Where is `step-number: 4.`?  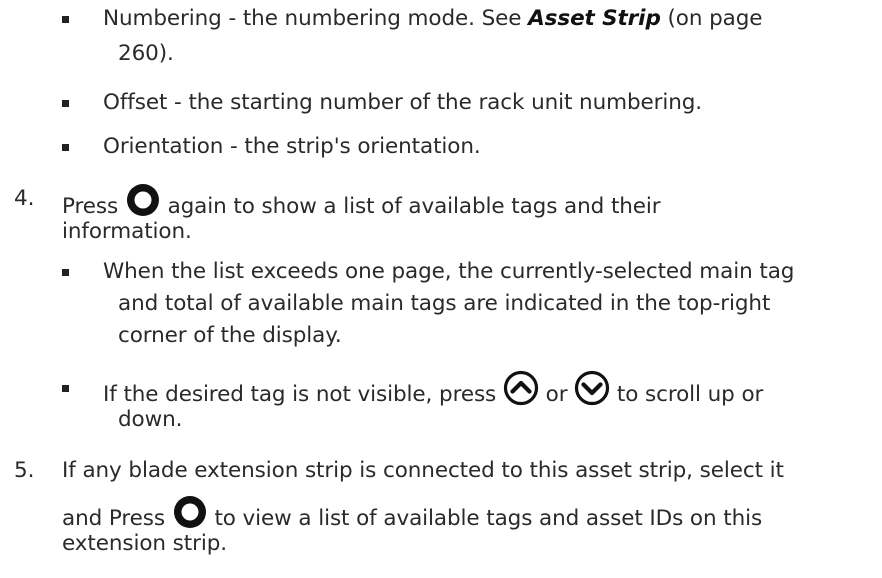 step-number: 4. is located at coordinates (24, 198).